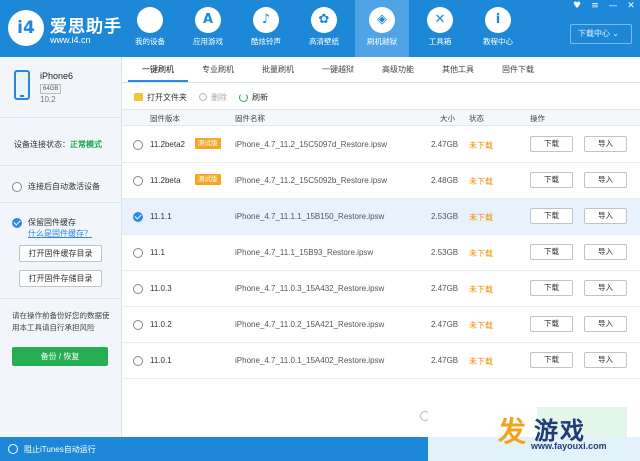 The width and height of the screenshot is (640, 461). I want to click on menu-icon: ≡, so click(595, 6).